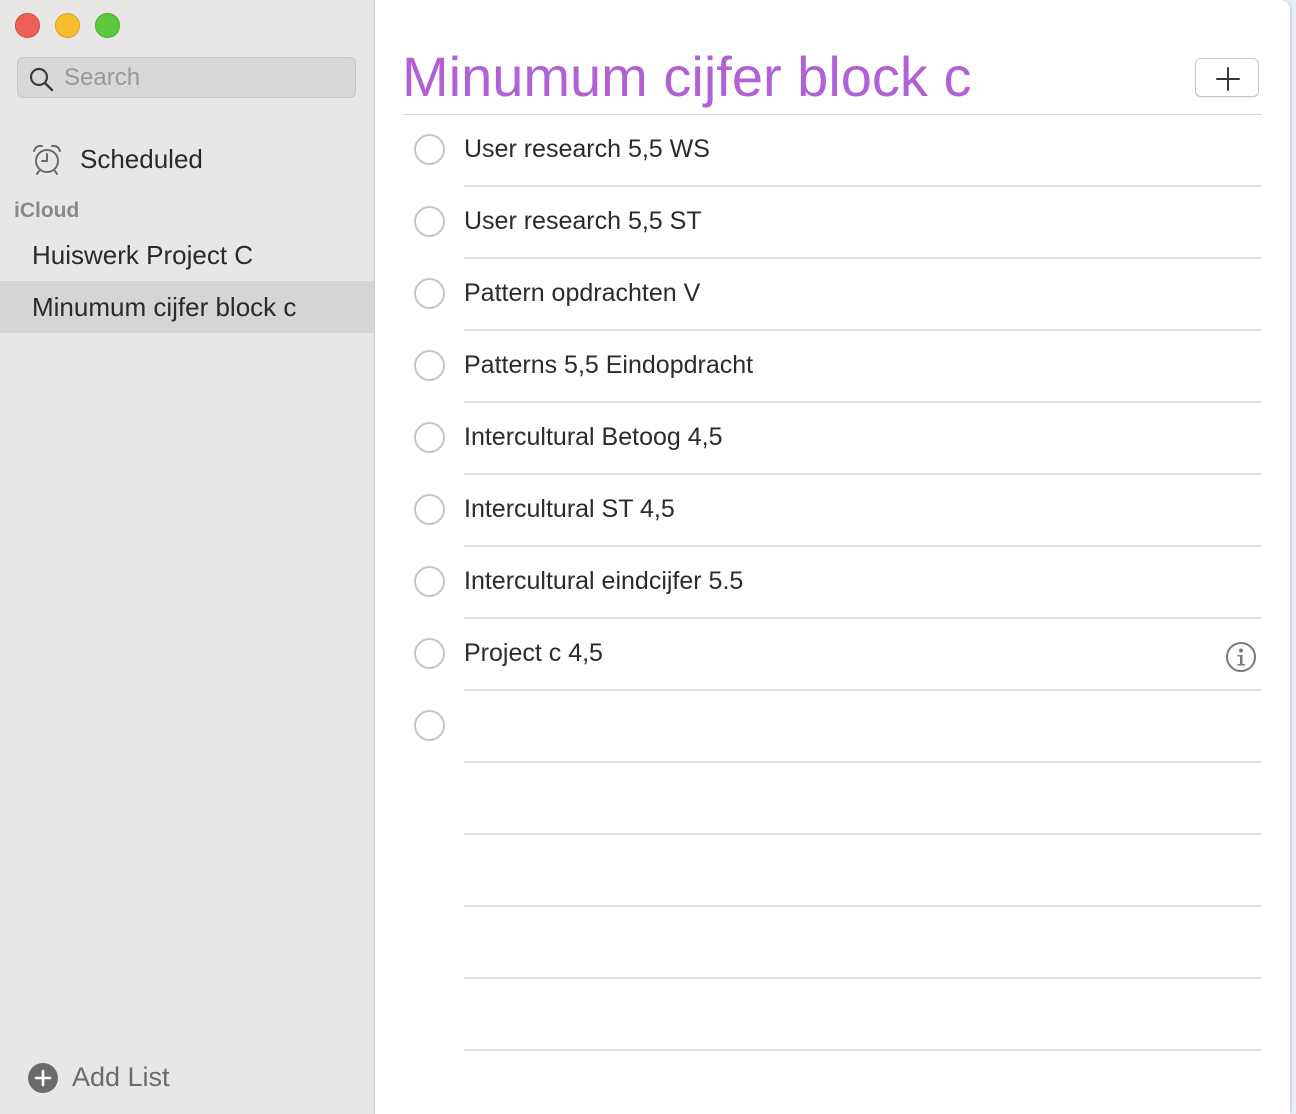 This screenshot has width=1296, height=1114. I want to click on new-reminder-row, so click(832, 727).